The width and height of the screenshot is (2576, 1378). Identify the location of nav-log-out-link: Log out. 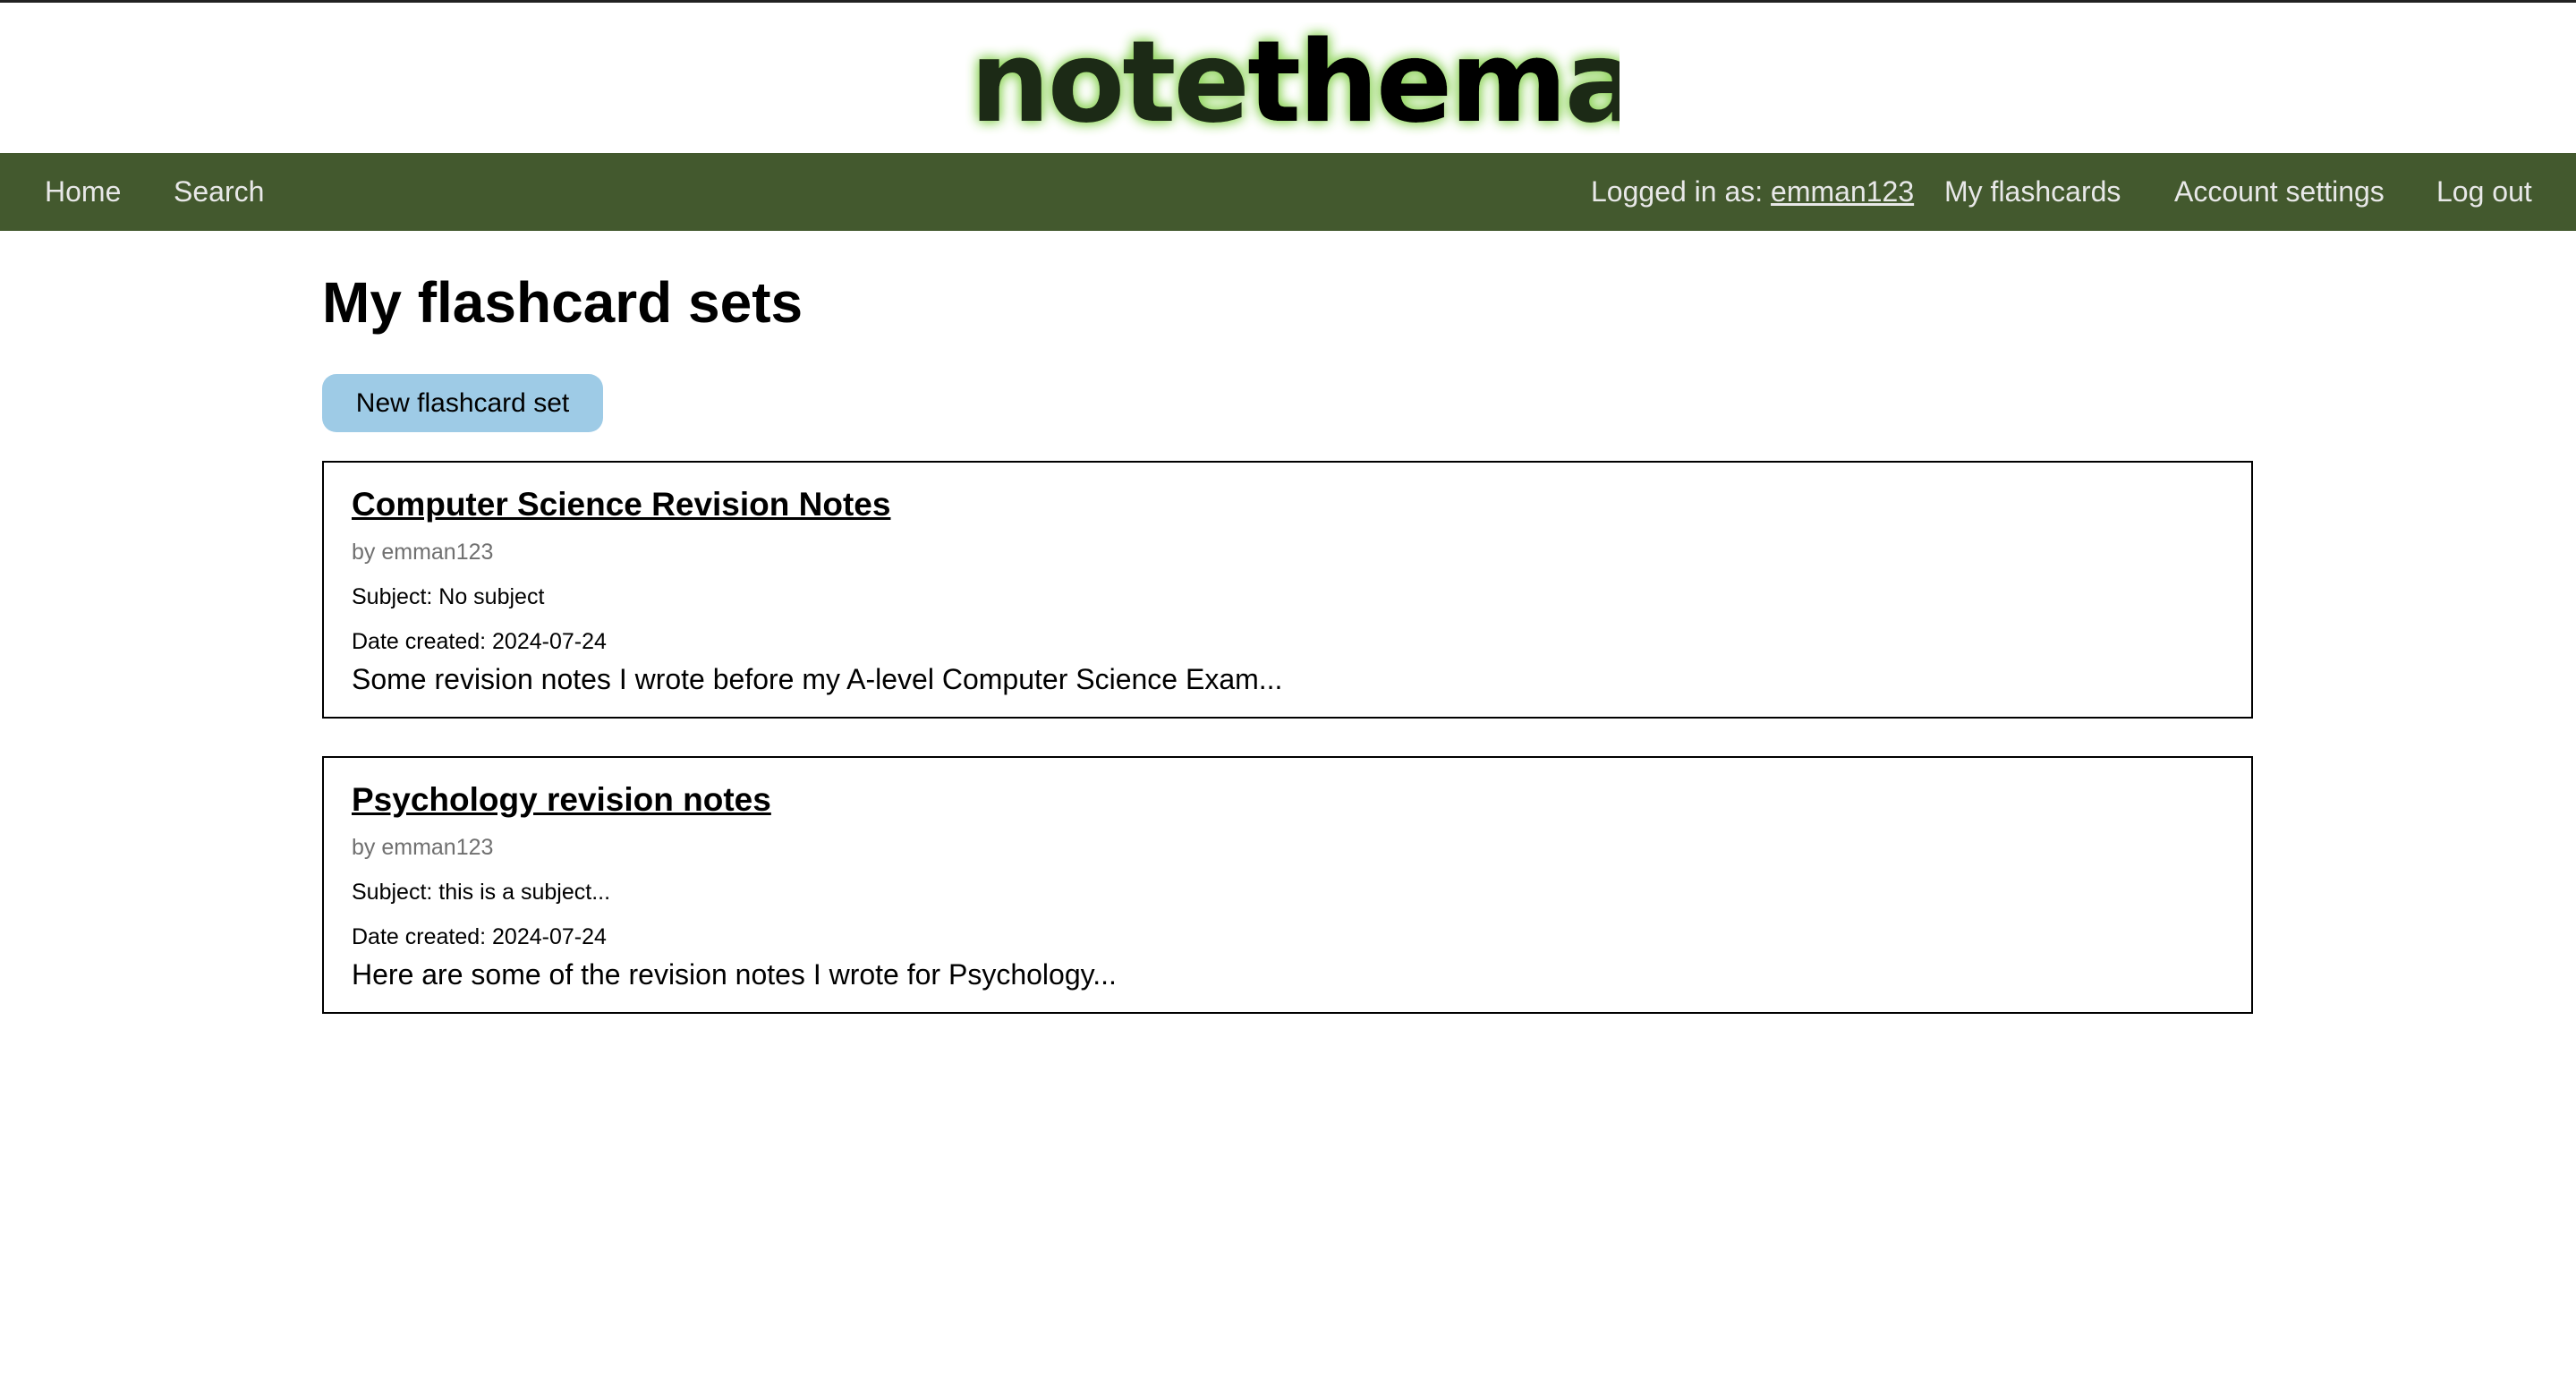
(2484, 192).